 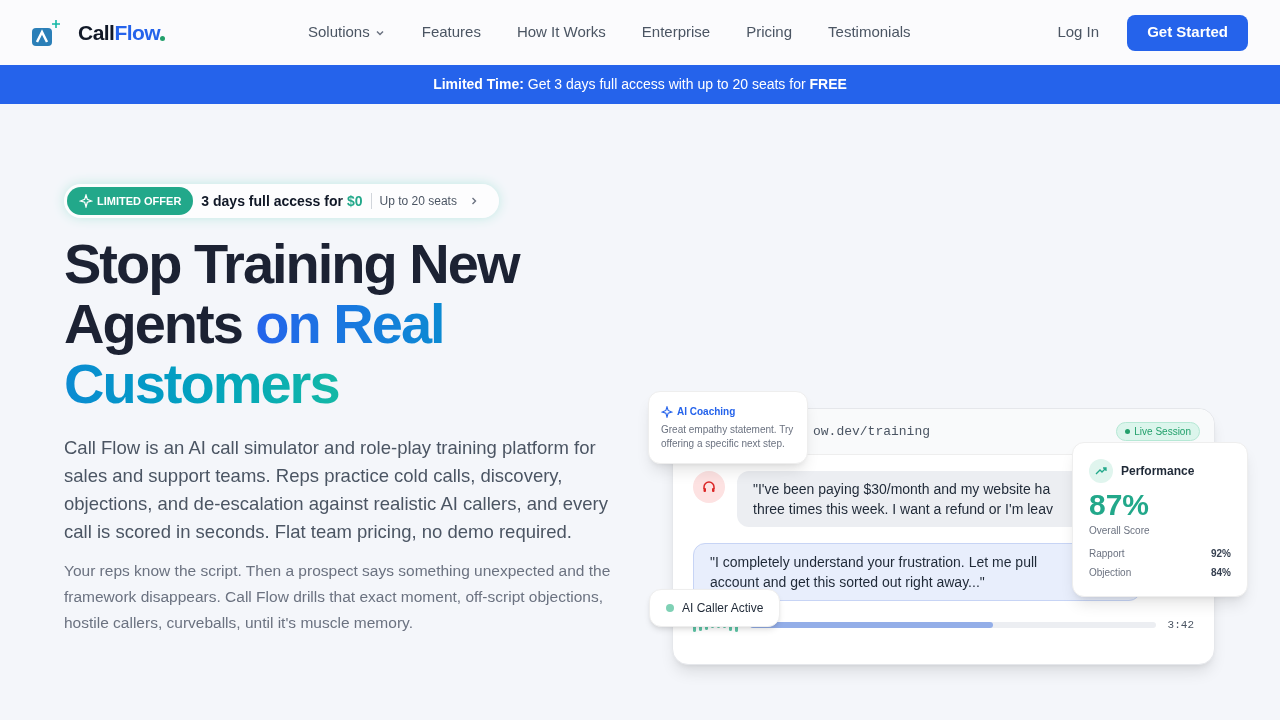 What do you see at coordinates (338, 597) in the screenshot?
I see `hero-body: Your reps know the script. Then a prospect says something unexpected and the framework disappears. Call Flow drills that exact moment, off-script objections, hostile callers, curveballs, until it's muscle memory.` at bounding box center [338, 597].